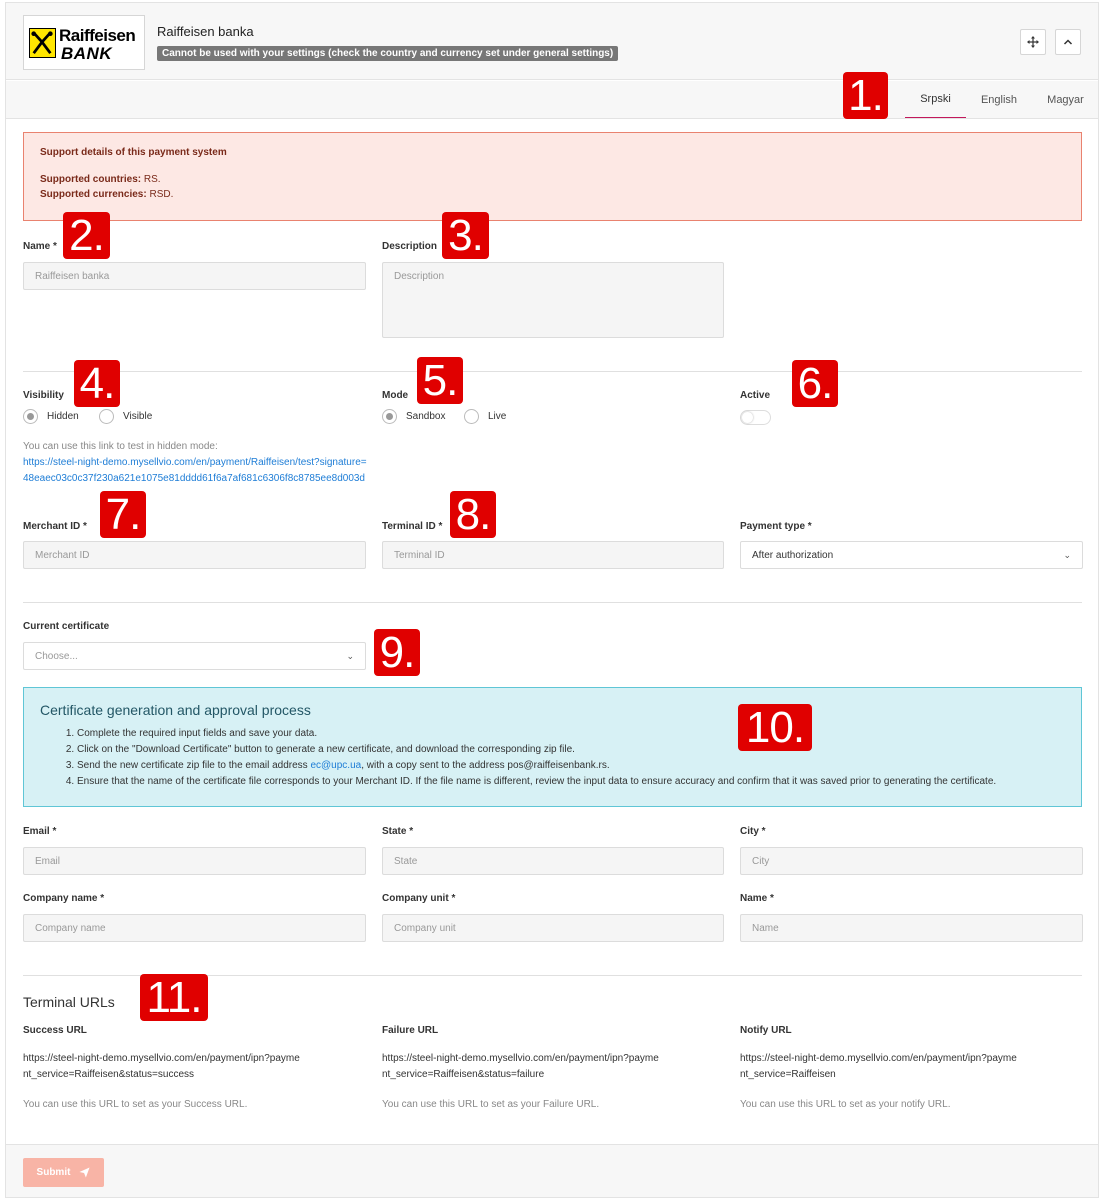 The width and height of the screenshot is (1104, 1203). I want to click on name-label: Name *, so click(40, 246).